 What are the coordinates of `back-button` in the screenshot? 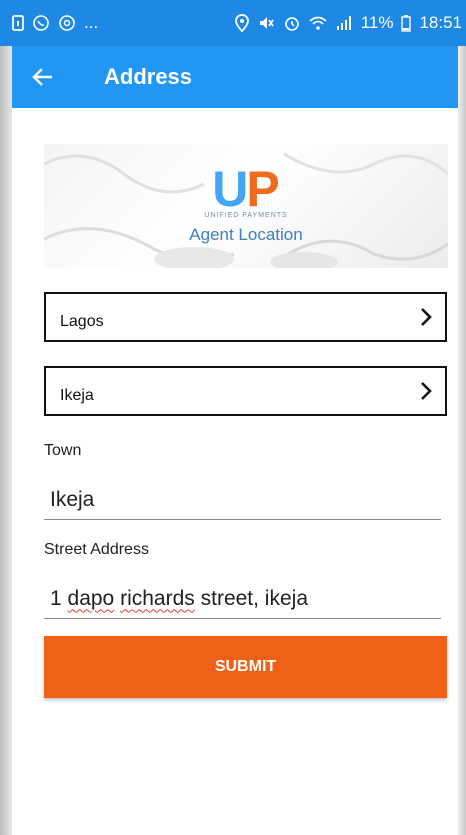 It's located at (42, 77).